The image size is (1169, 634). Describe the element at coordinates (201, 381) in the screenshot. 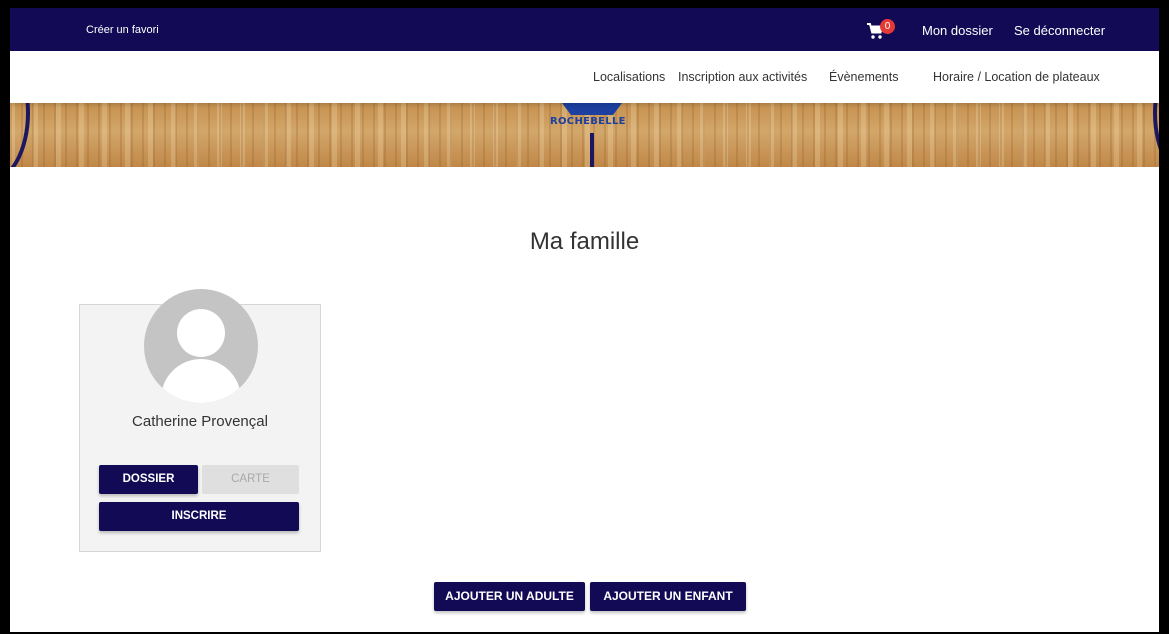

I see `avatar-body` at that location.